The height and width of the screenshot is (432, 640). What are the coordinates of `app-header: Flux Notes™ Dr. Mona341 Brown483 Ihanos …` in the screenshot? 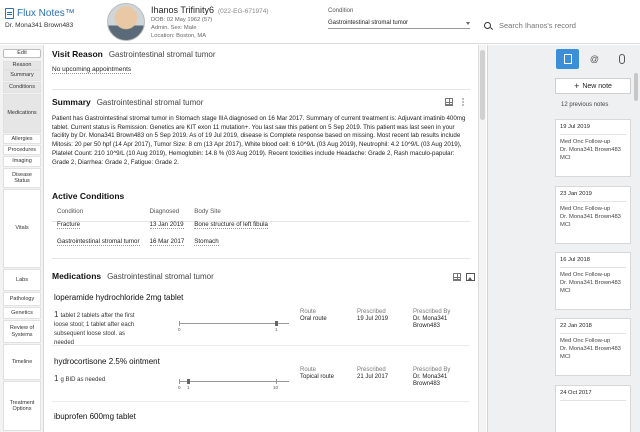 It's located at (320, 22).